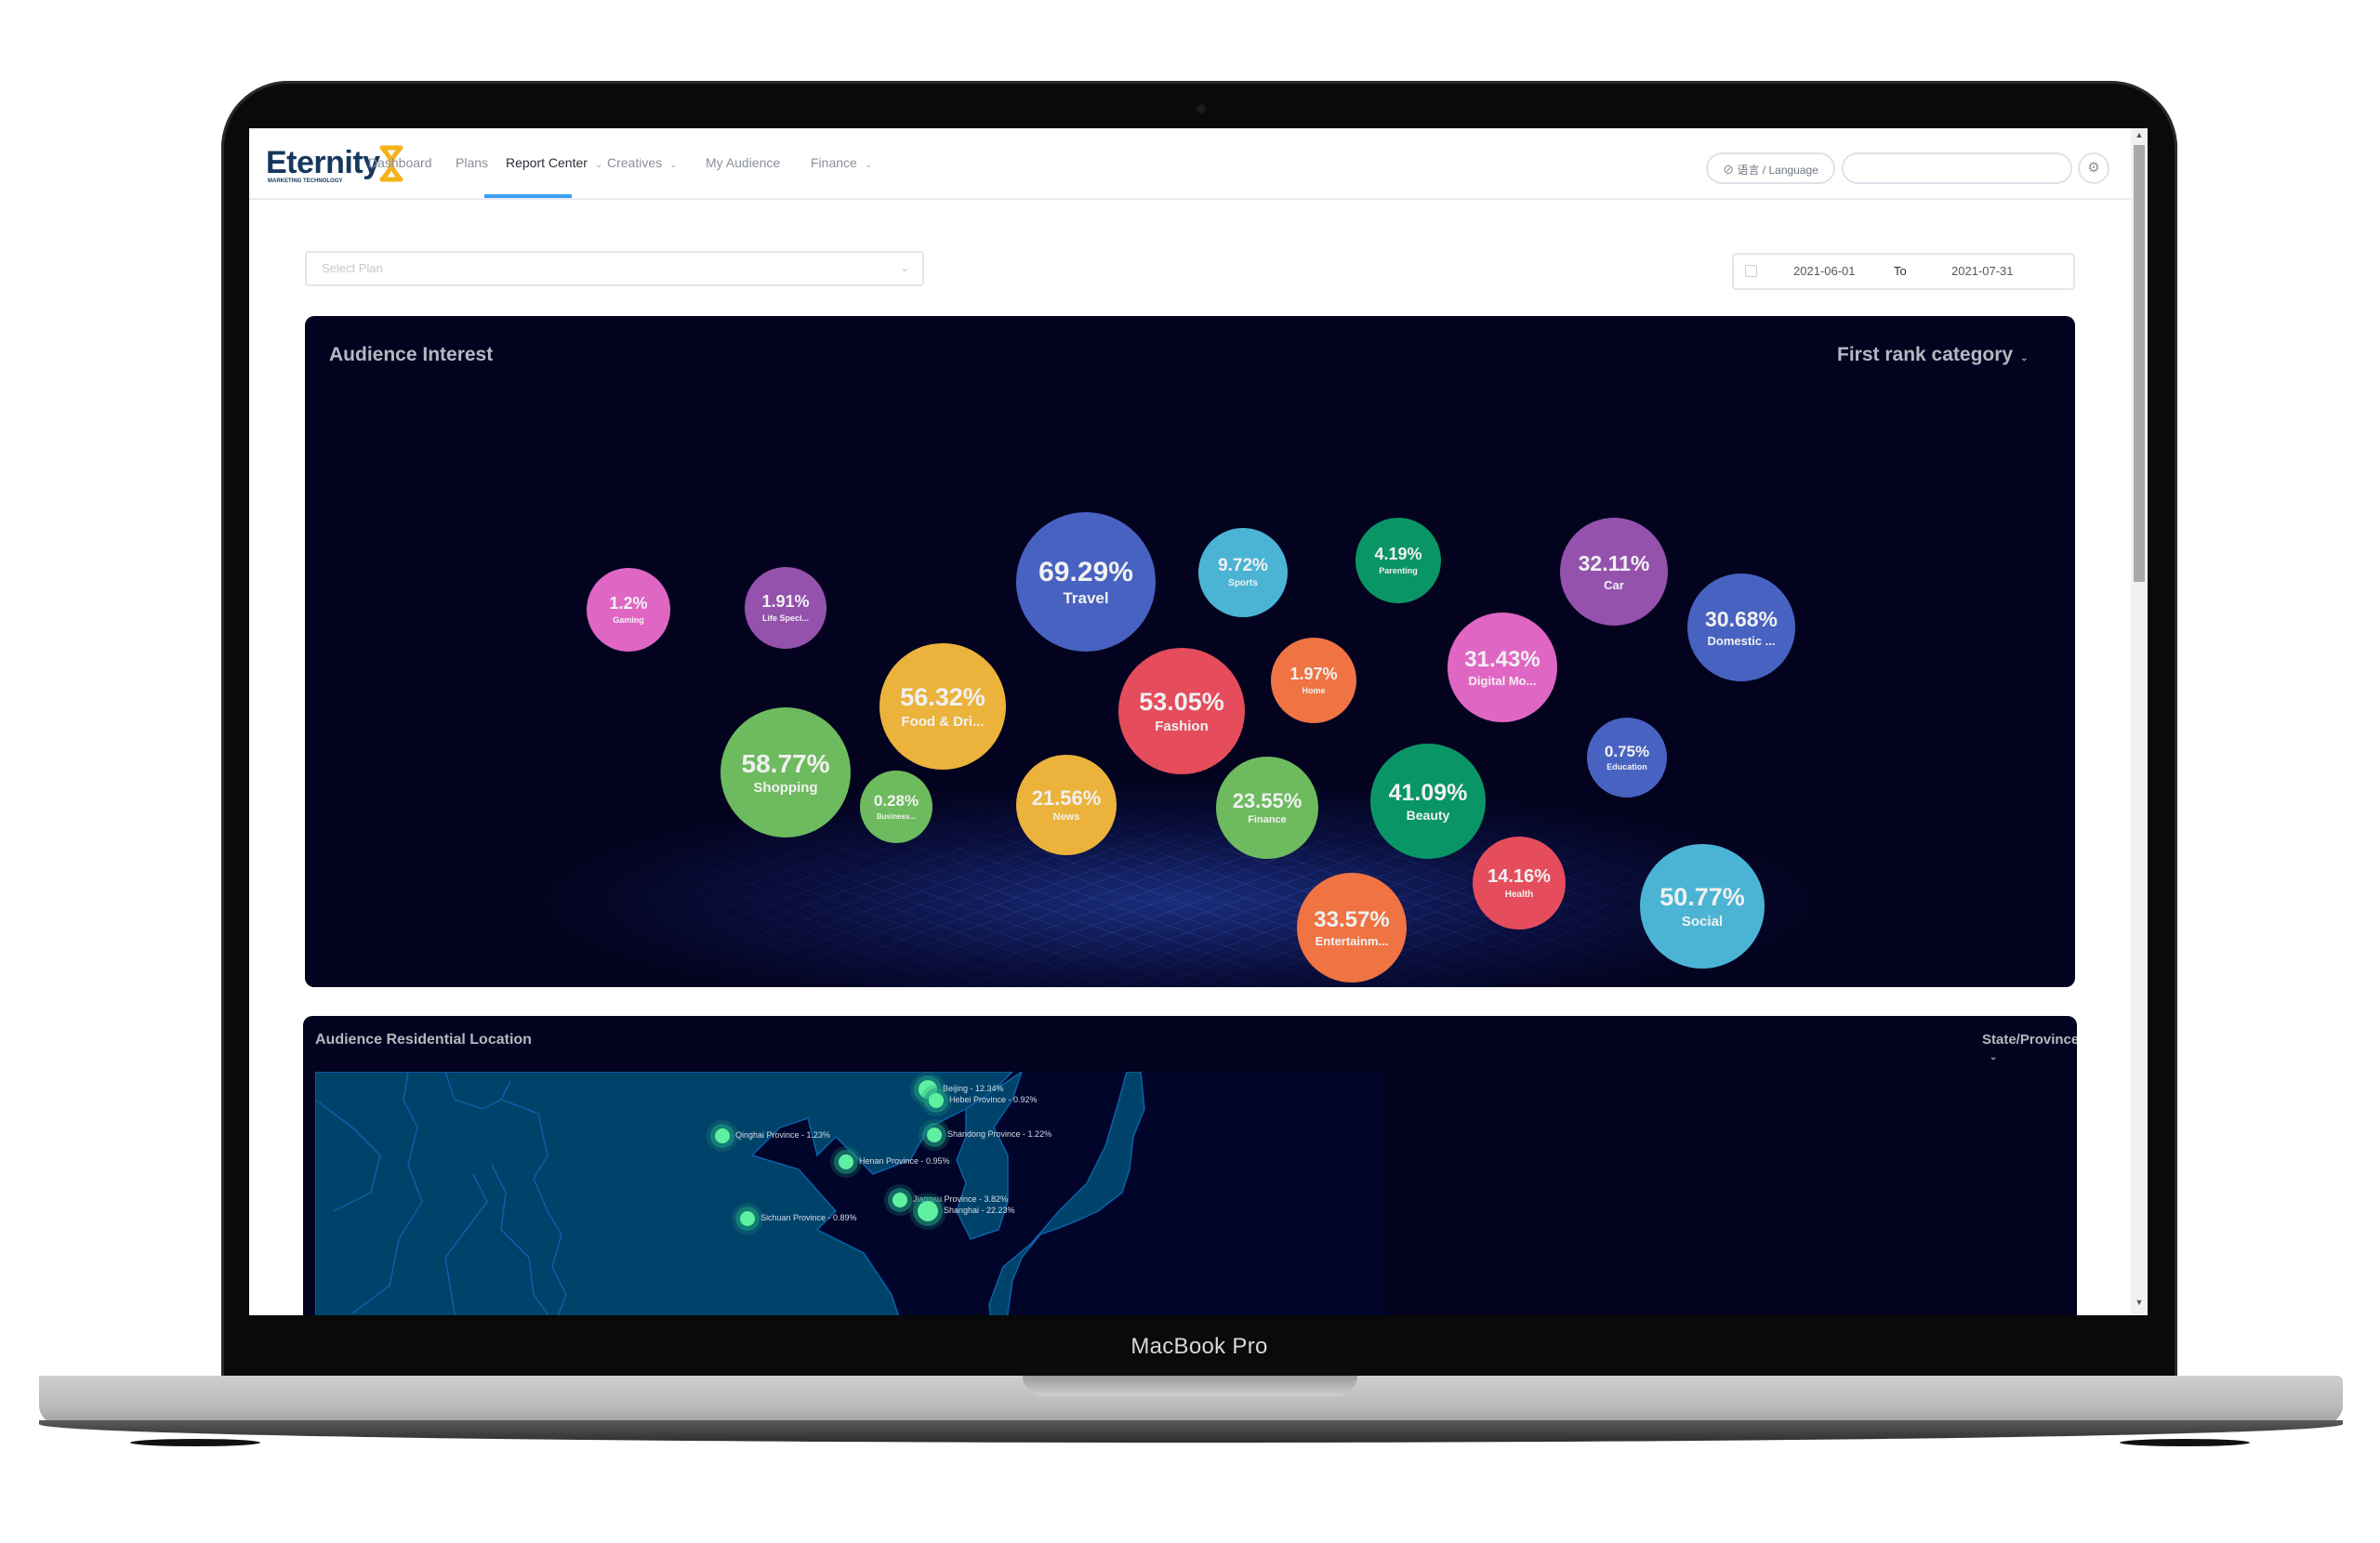 This screenshot has height=1543, width=2380. I want to click on scrollbar-thumb, so click(2139, 363).